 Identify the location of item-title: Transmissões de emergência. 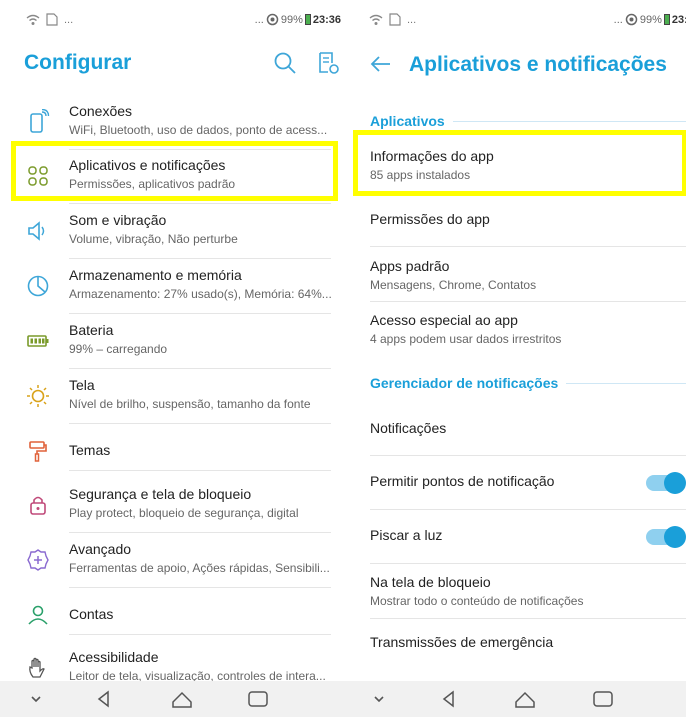
(462, 642).